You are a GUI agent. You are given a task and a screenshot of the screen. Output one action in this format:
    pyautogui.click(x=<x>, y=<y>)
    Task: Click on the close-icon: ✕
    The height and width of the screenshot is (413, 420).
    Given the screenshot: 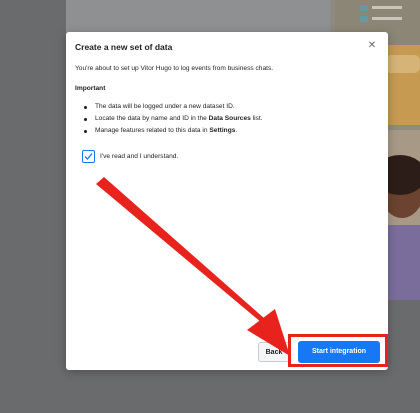 What is the action you would take?
    pyautogui.click(x=372, y=46)
    